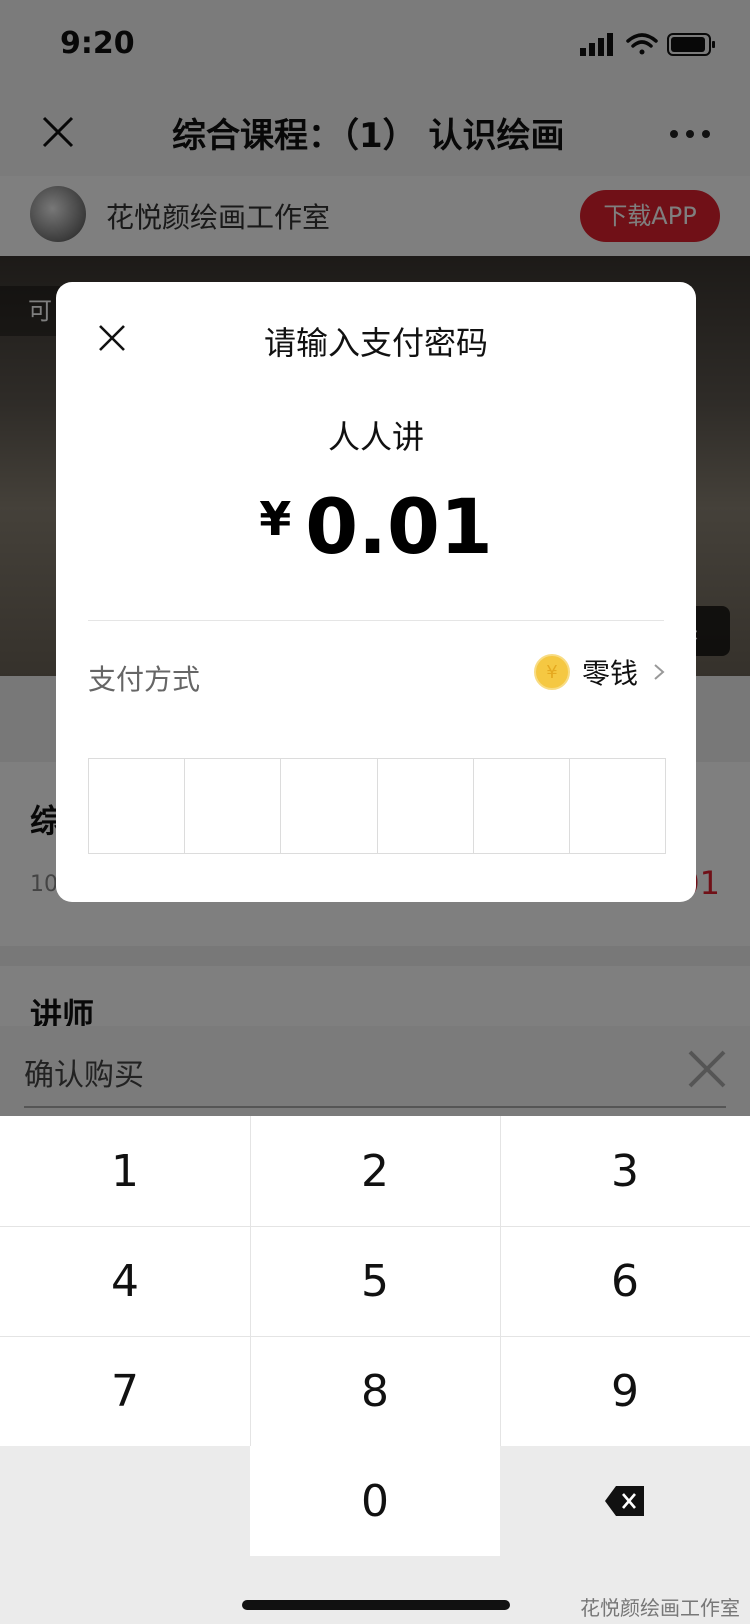 Image resolution: width=750 pixels, height=1624 pixels. I want to click on key-5: 5, so click(375, 1281).